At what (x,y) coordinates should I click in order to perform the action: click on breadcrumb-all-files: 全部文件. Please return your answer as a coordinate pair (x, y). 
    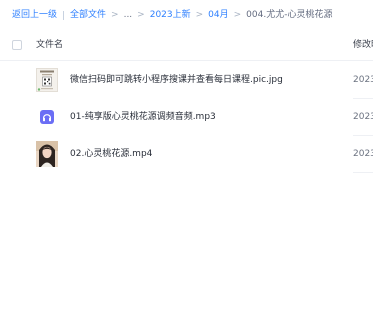
    Looking at the image, I should click on (88, 15).